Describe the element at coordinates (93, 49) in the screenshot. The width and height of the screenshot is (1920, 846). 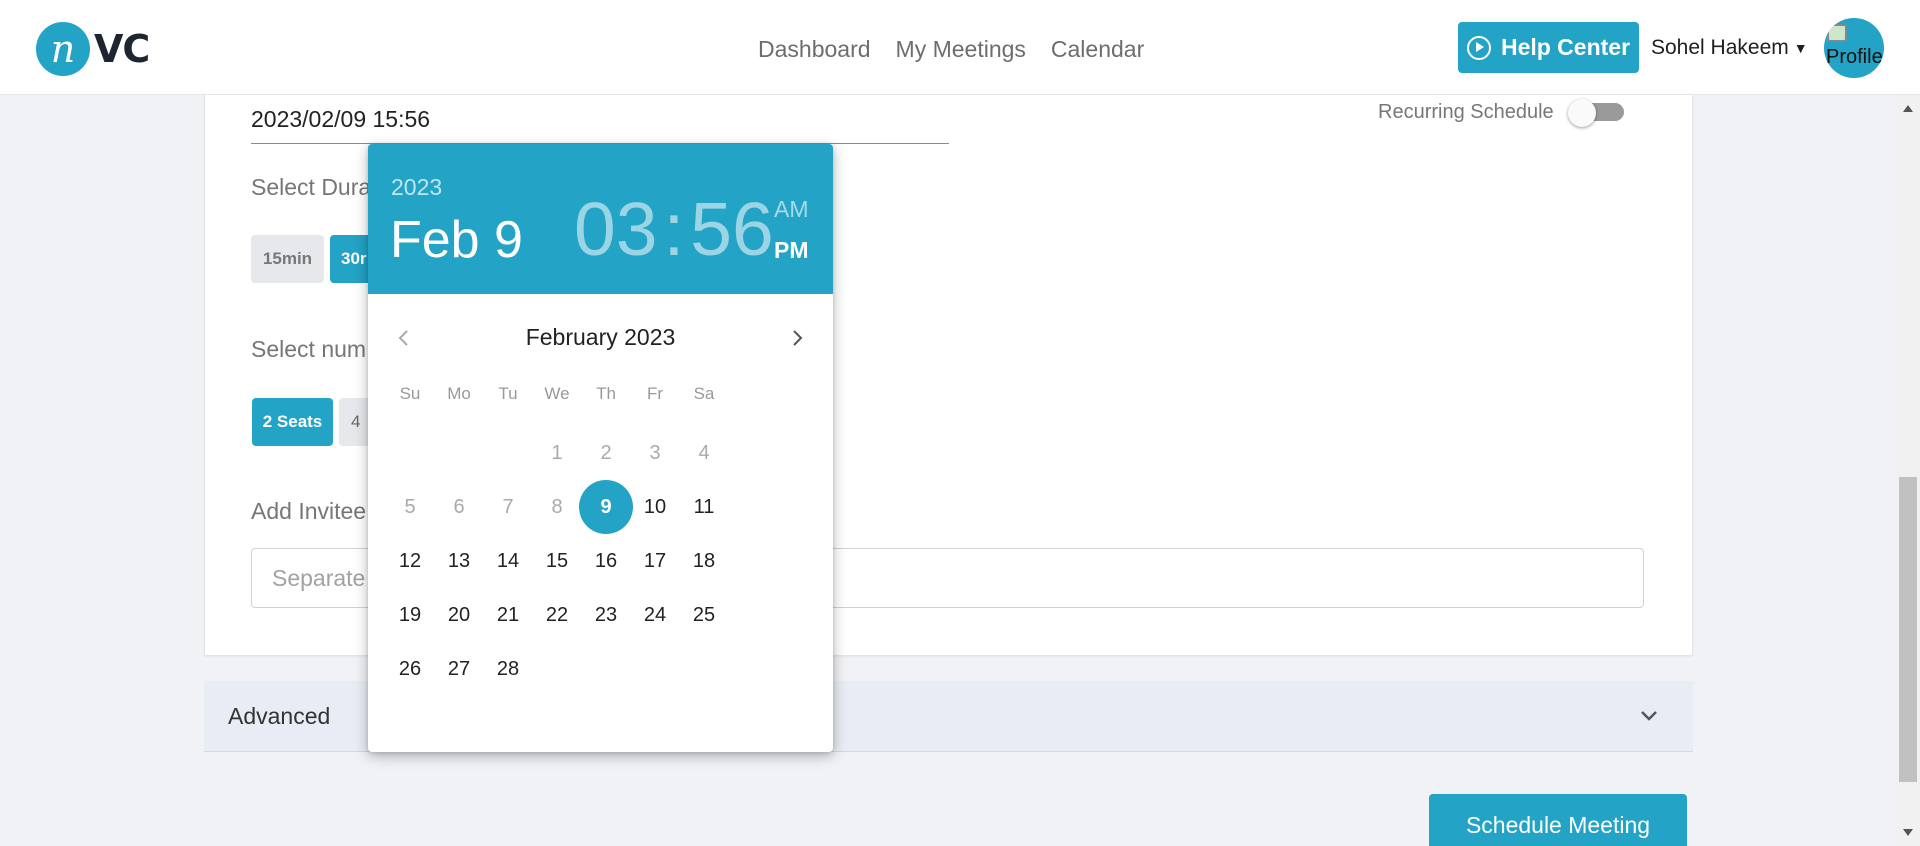
I see `nvc-logo: n VC` at that location.